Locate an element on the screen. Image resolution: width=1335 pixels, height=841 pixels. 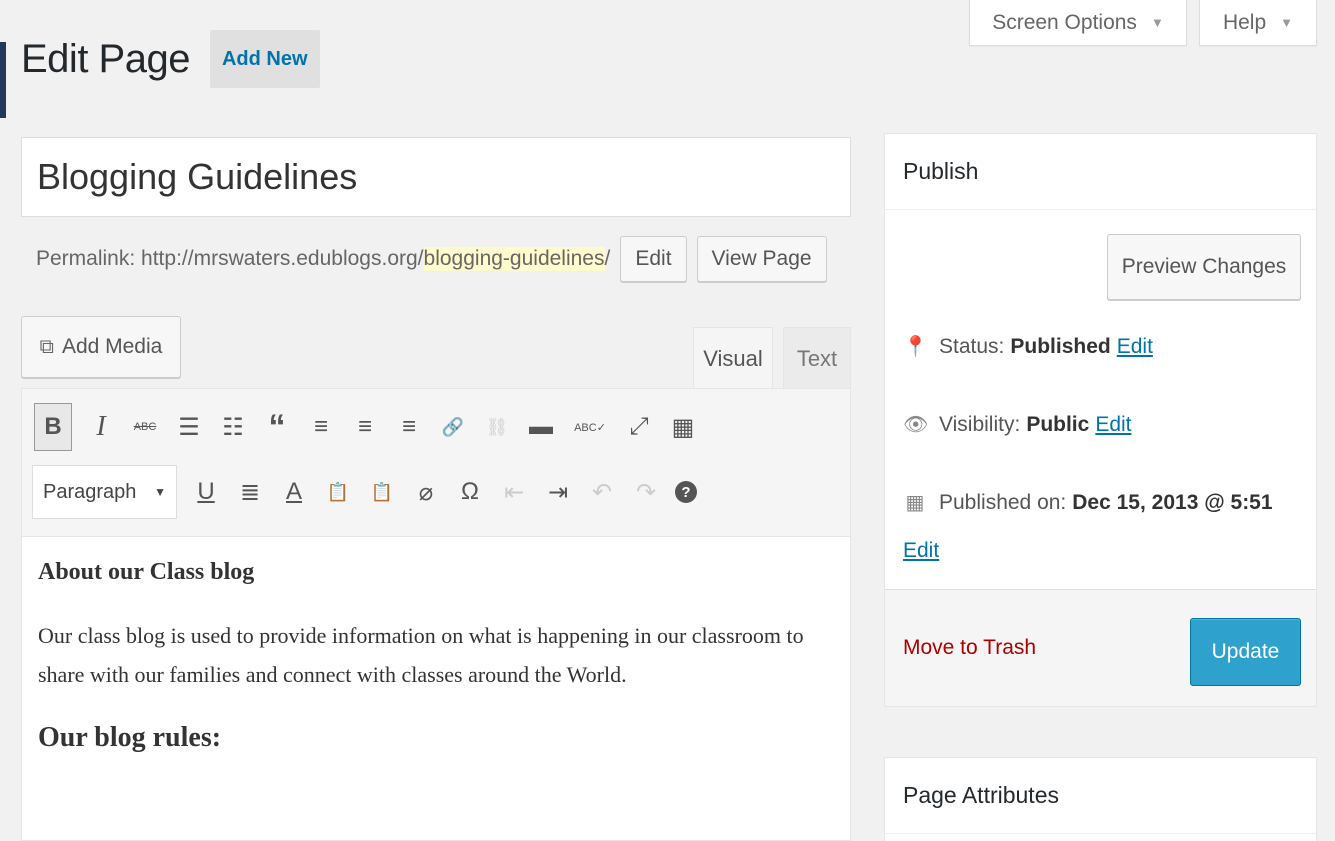
move-to-trash-link: Move to Trash is located at coordinates (969, 648).